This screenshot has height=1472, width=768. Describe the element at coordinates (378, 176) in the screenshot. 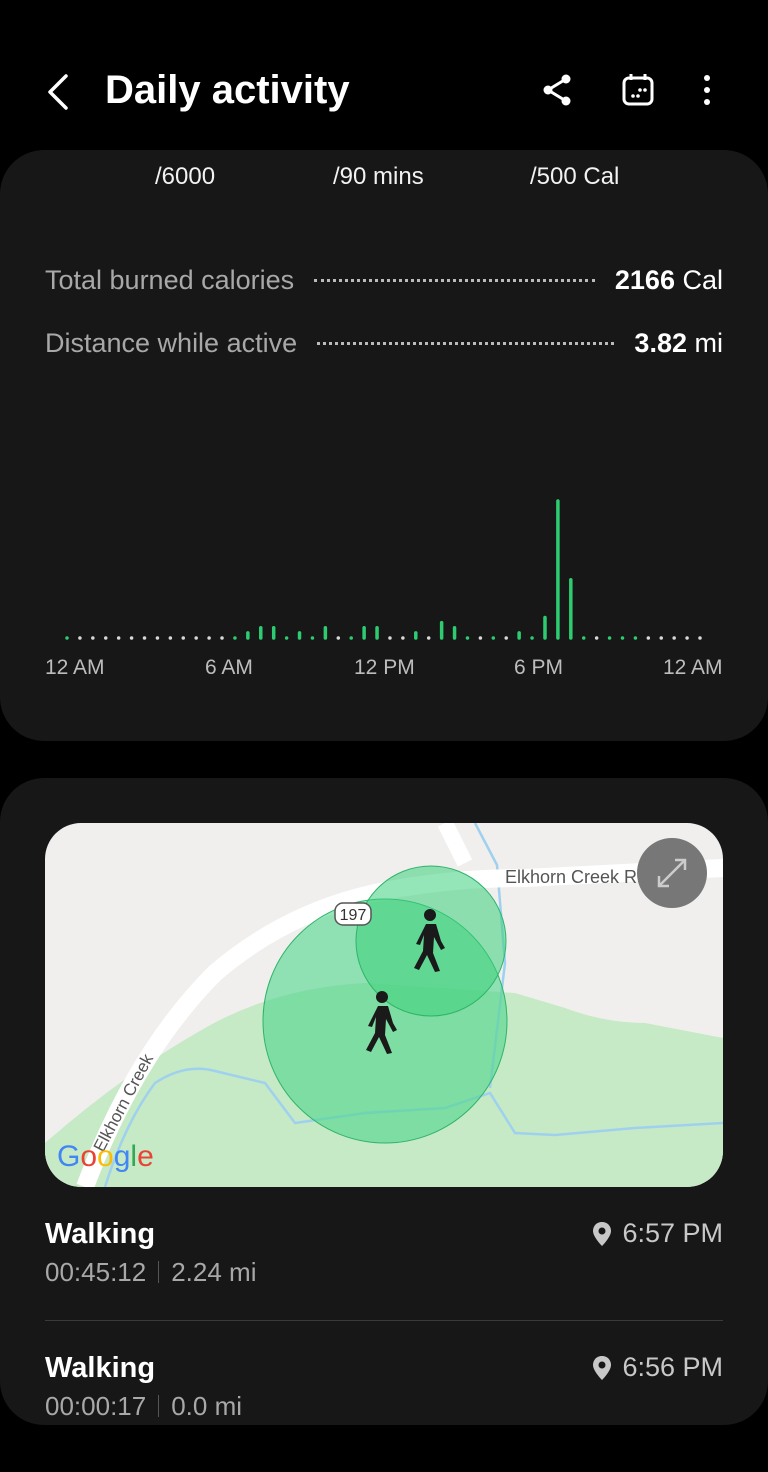

I see `active-time-goal: /90 mins` at that location.